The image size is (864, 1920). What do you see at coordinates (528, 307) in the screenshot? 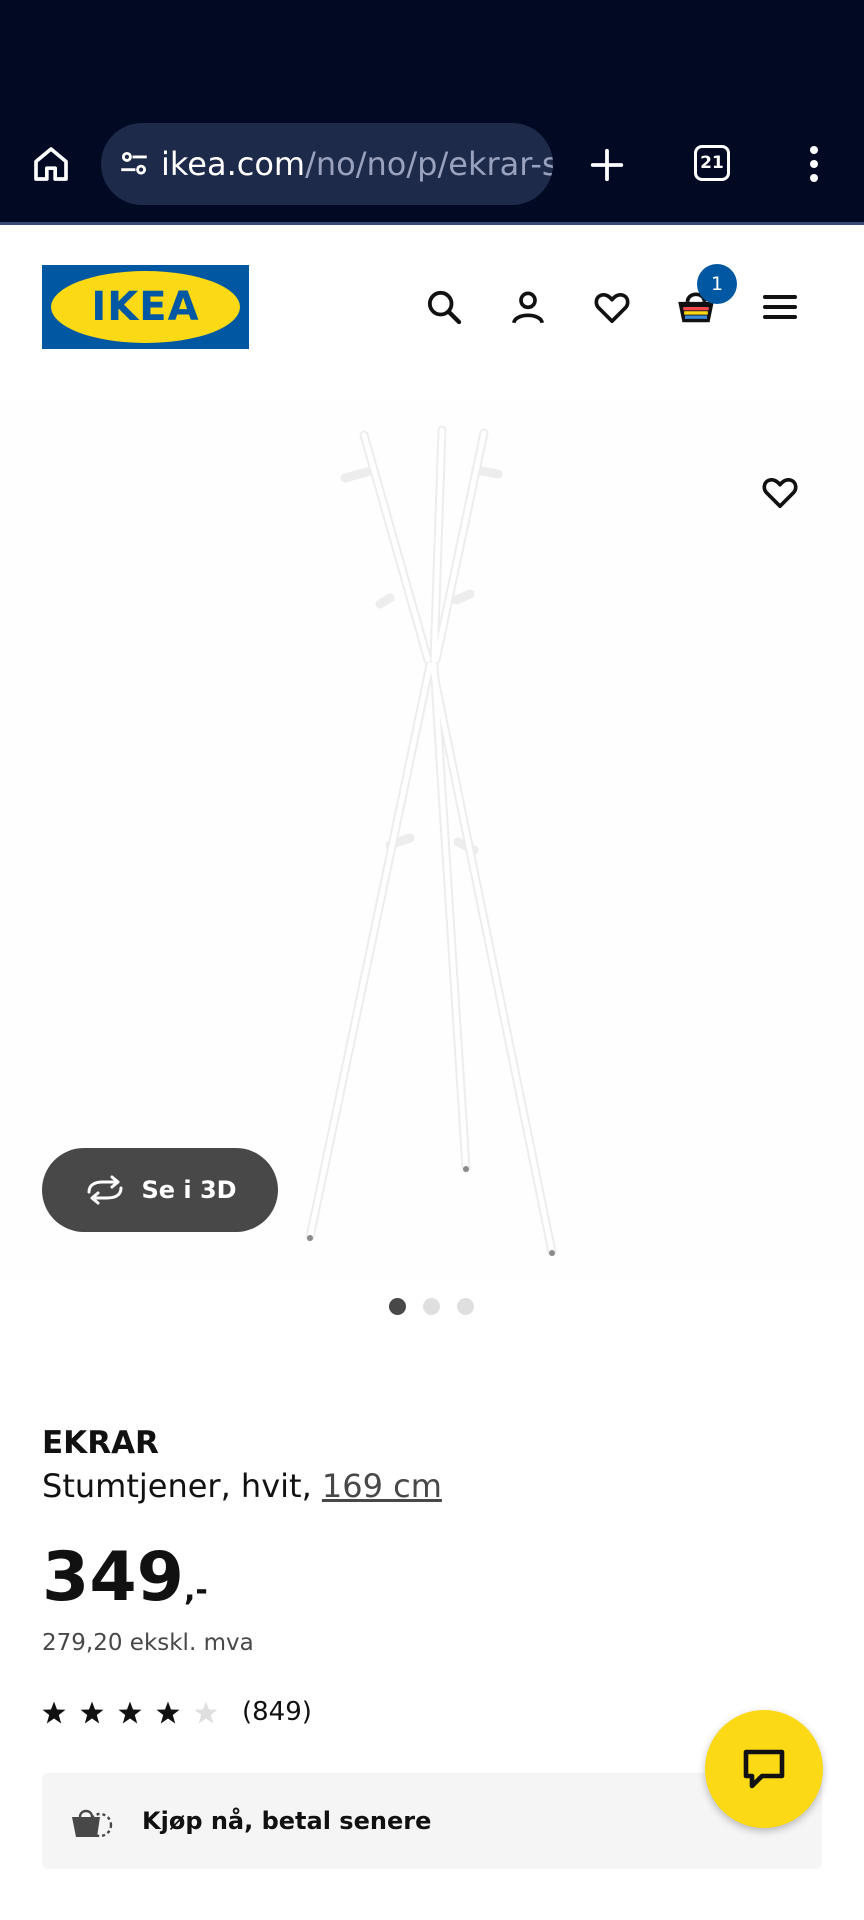
I see `user-icon` at bounding box center [528, 307].